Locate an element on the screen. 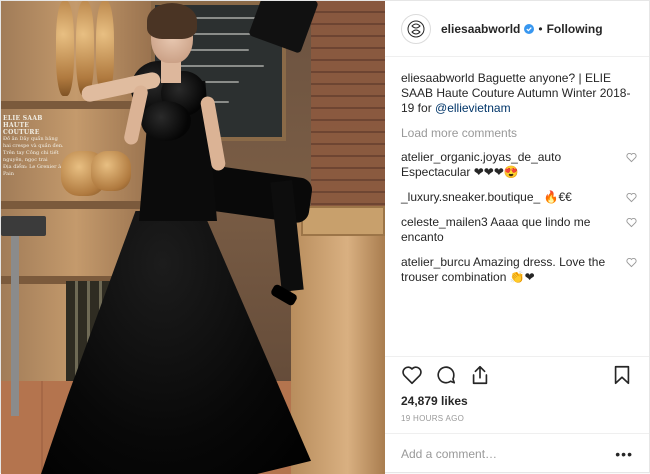  post-header: eliesaabworld • Following is located at coordinates (517, 29).